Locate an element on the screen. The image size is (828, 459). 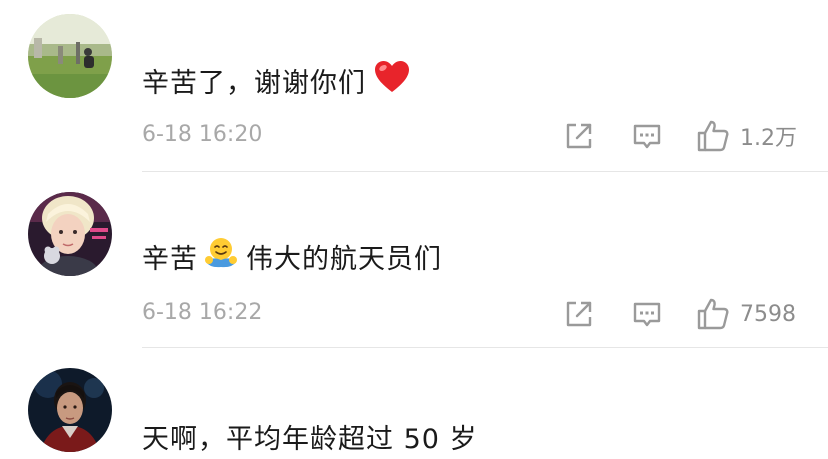
comment-text-after: 伟大的航天员们 is located at coordinates (344, 259).